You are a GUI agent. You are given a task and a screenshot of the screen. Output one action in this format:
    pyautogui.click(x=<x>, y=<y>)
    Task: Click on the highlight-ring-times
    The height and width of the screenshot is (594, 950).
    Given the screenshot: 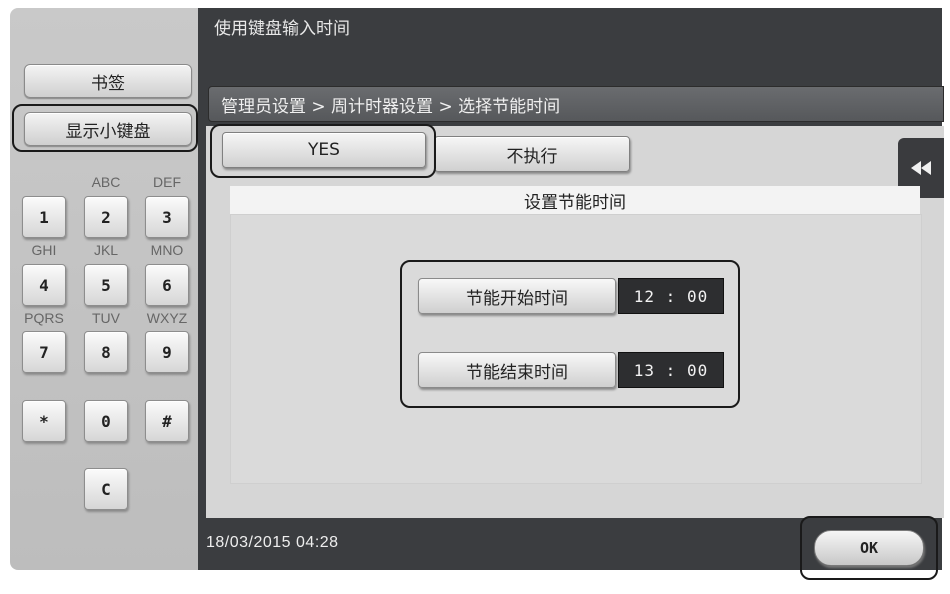 What is the action you would take?
    pyautogui.click(x=570, y=334)
    